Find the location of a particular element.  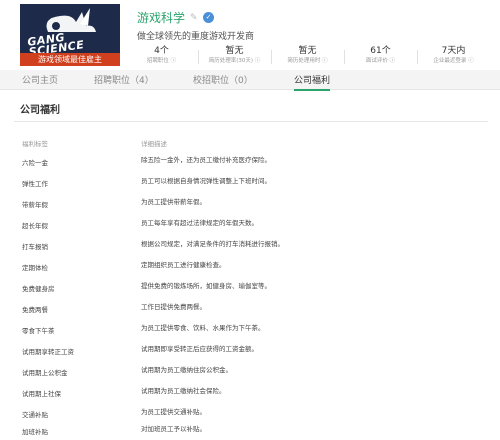

benefit-name: 带薪年假 is located at coordinates (35, 205).